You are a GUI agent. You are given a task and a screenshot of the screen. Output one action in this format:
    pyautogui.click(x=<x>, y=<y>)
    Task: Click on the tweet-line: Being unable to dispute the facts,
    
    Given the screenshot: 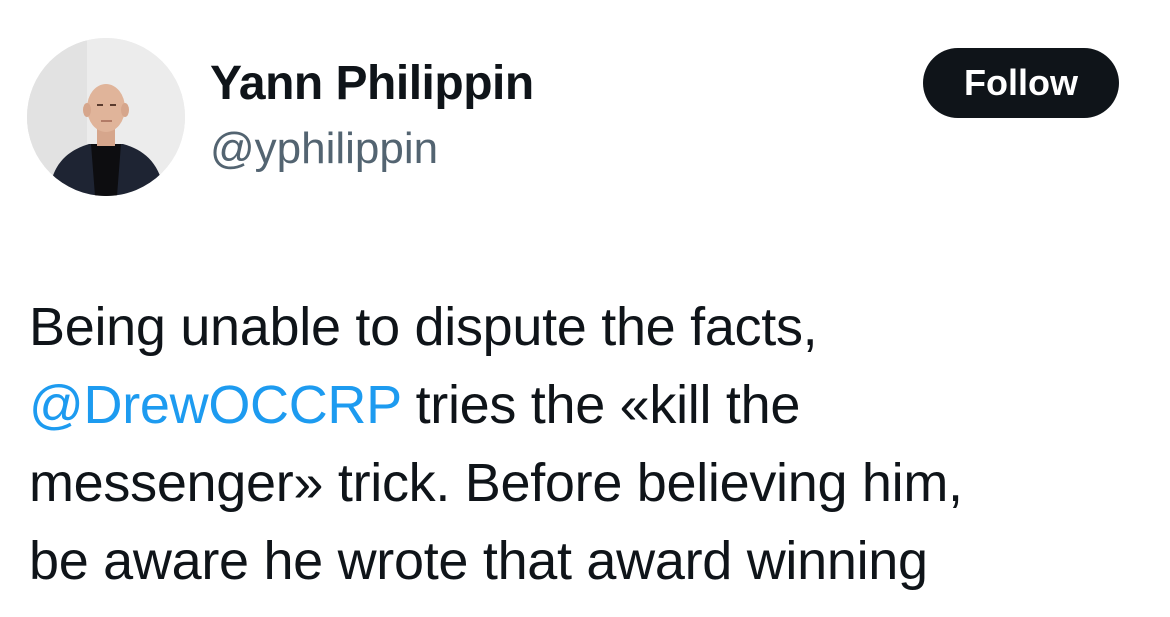 What is the action you would take?
    pyautogui.click(x=423, y=327)
    